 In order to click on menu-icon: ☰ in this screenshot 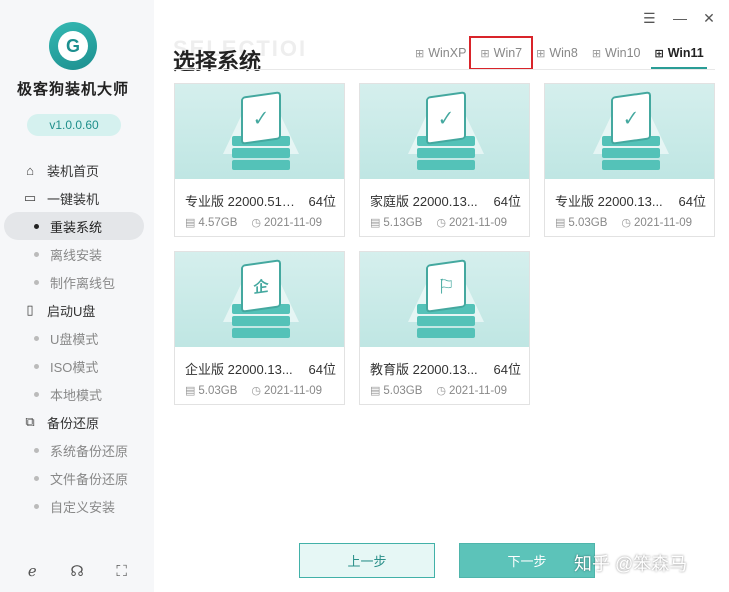, I will do `click(649, 18)`.